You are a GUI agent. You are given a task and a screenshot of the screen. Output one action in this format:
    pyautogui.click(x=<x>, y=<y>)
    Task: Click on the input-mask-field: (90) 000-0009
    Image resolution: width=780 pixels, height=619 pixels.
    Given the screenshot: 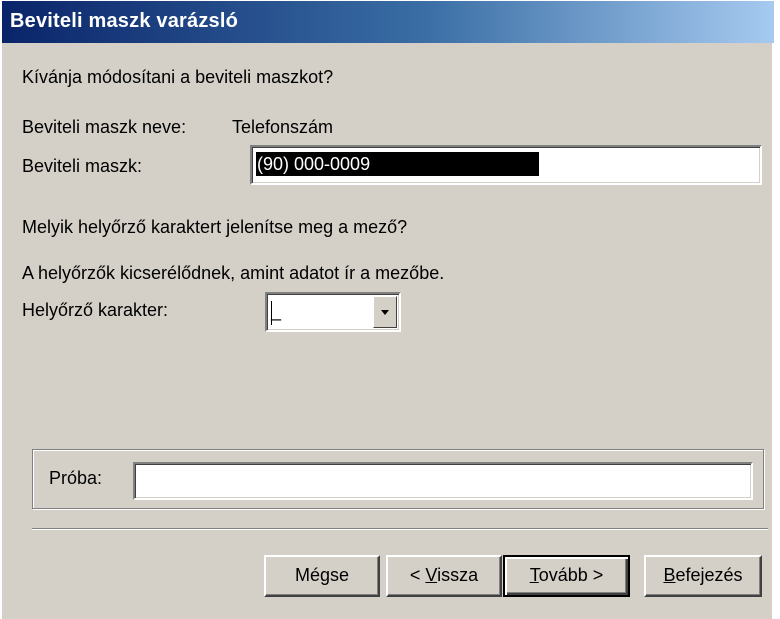 What is the action you would take?
    pyautogui.click(x=506, y=165)
    